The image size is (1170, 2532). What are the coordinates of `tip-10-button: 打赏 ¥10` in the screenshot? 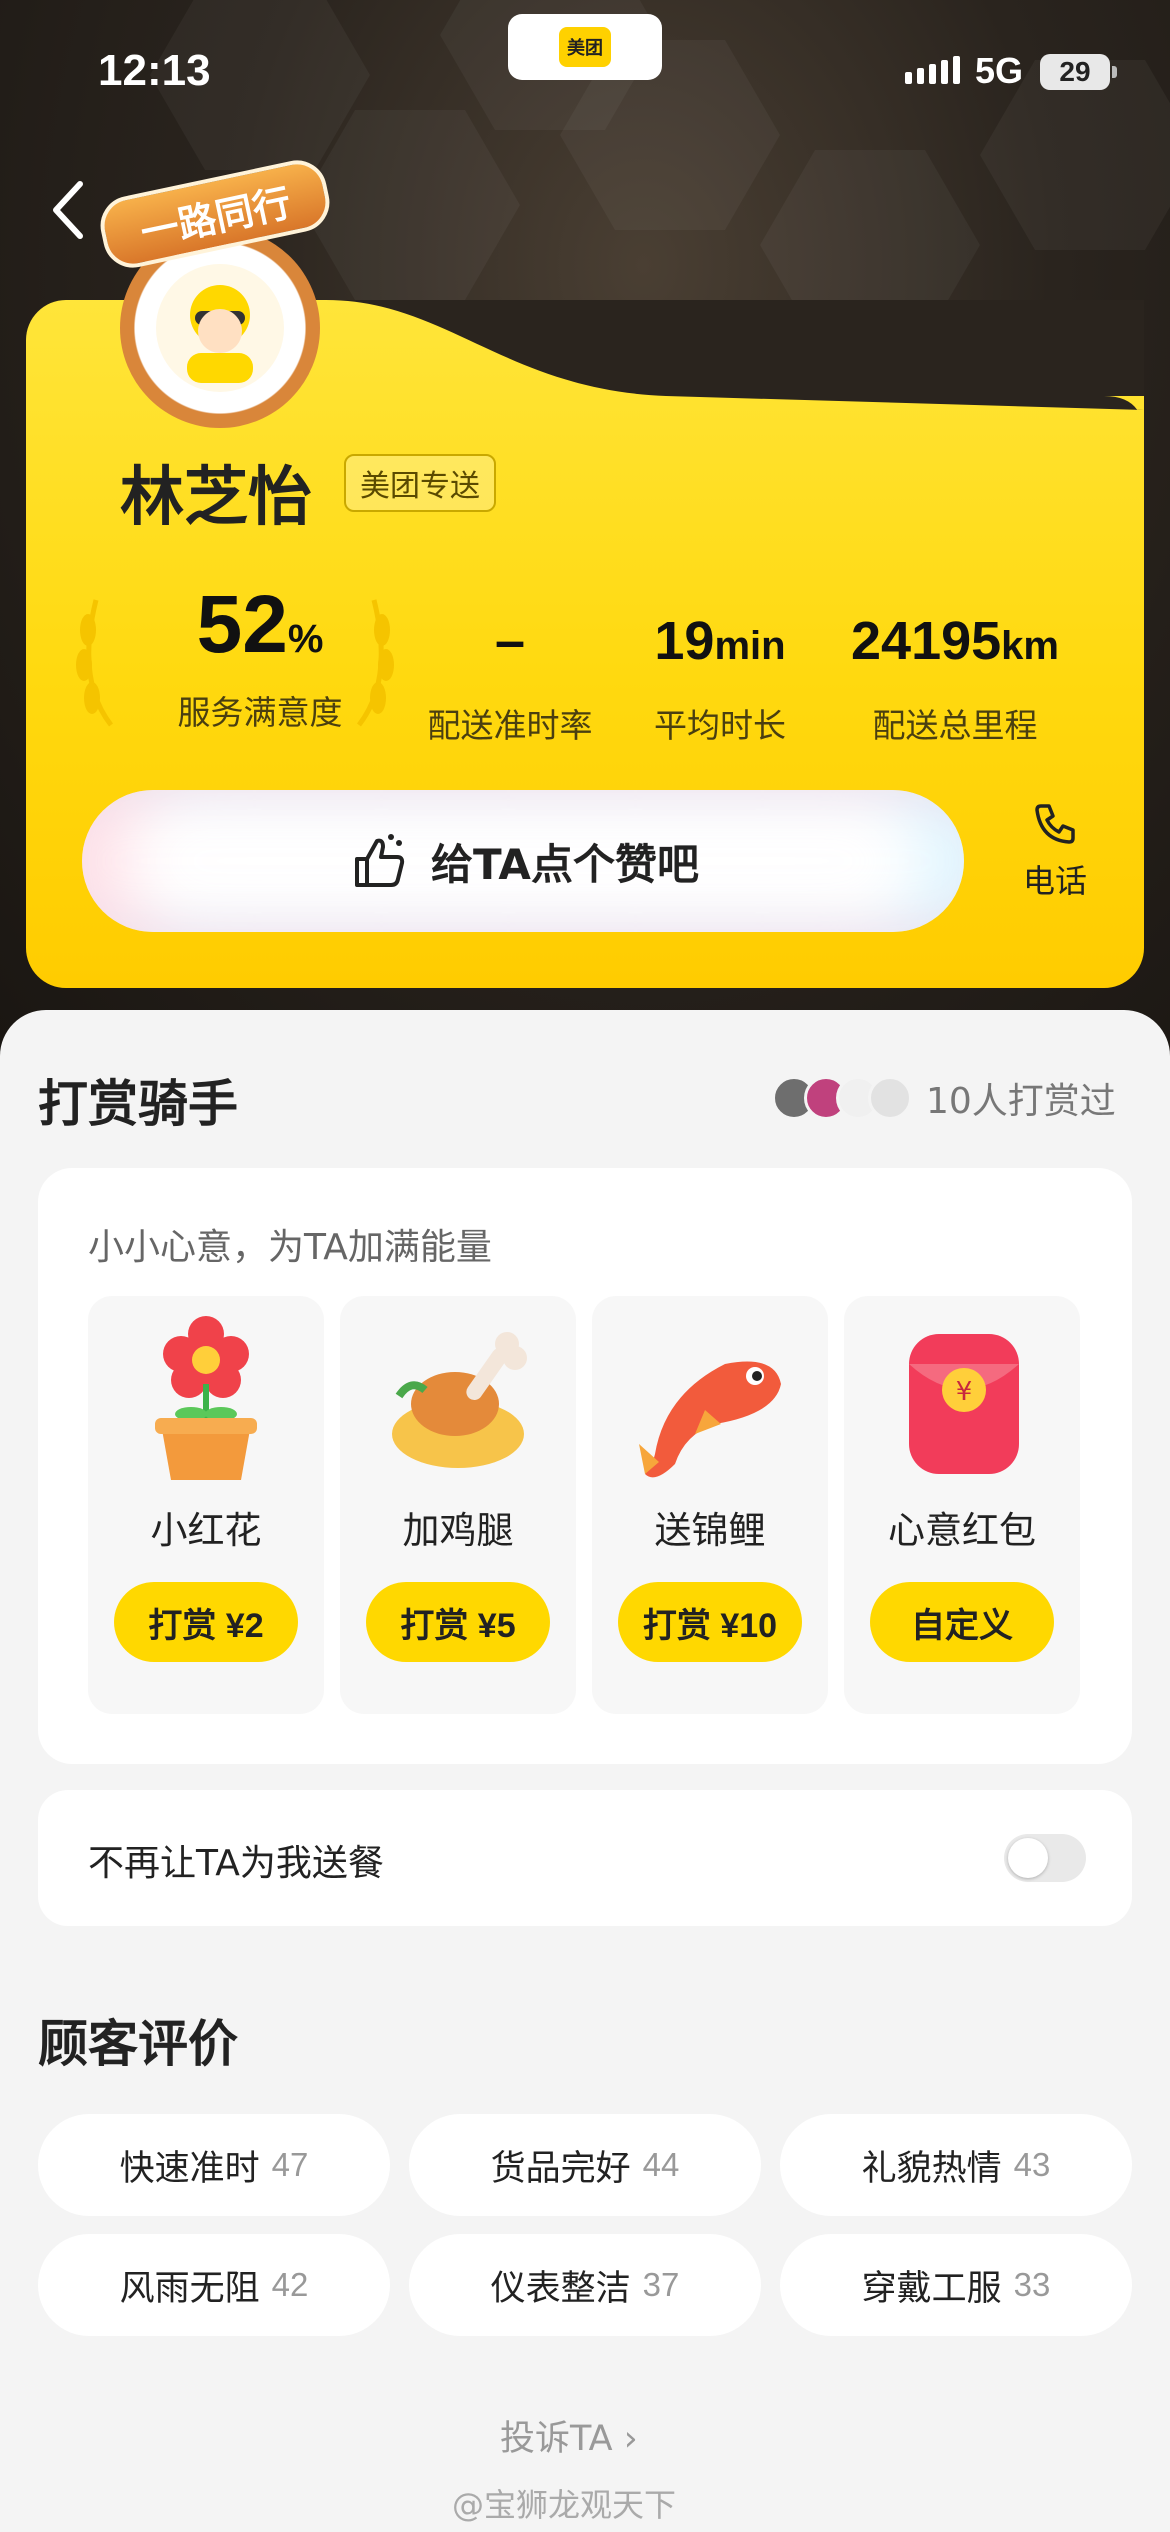 It's located at (710, 1622).